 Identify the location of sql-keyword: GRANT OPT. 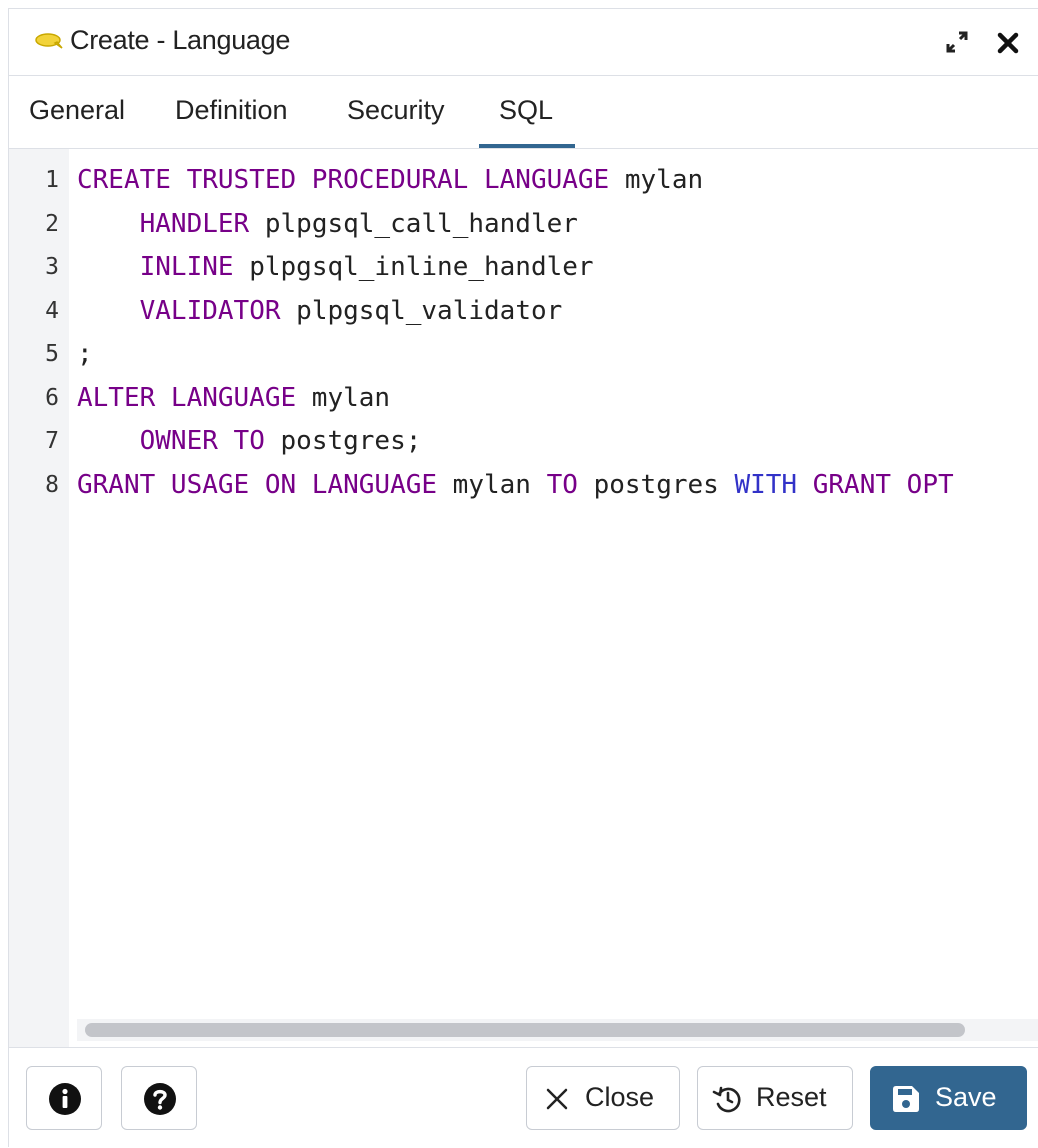
(883, 485).